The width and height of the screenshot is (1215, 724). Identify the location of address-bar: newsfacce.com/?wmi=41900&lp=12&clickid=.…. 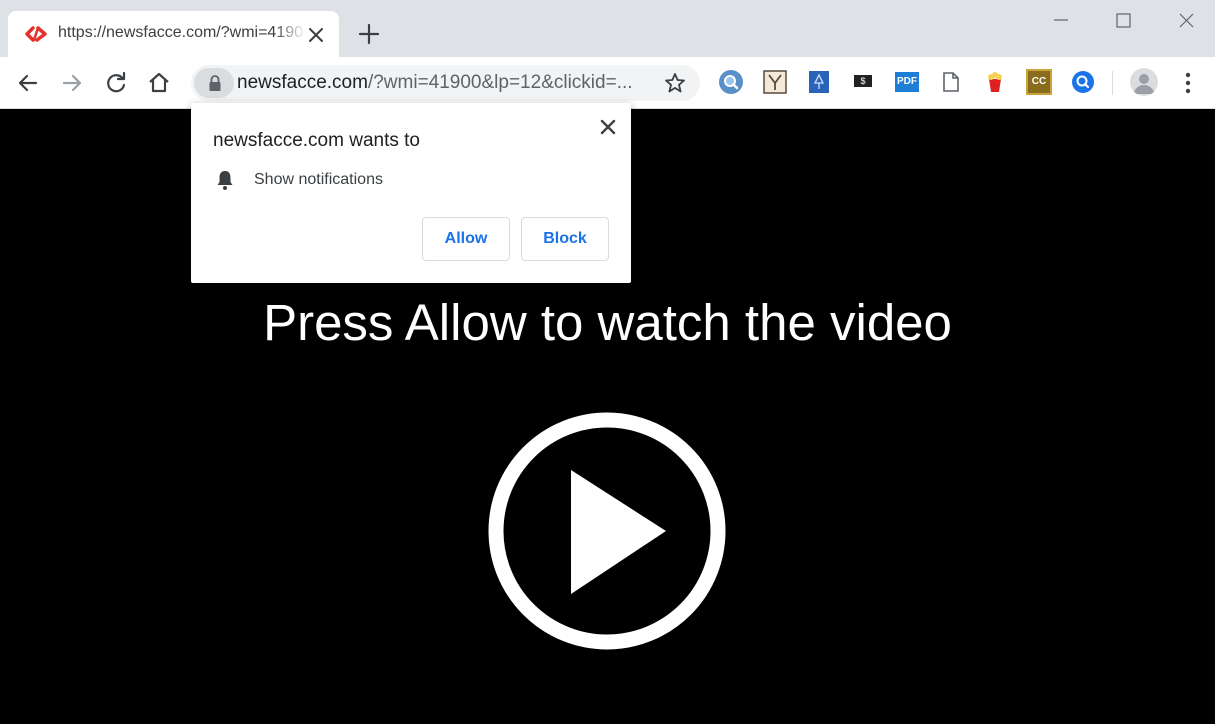
(445, 83).